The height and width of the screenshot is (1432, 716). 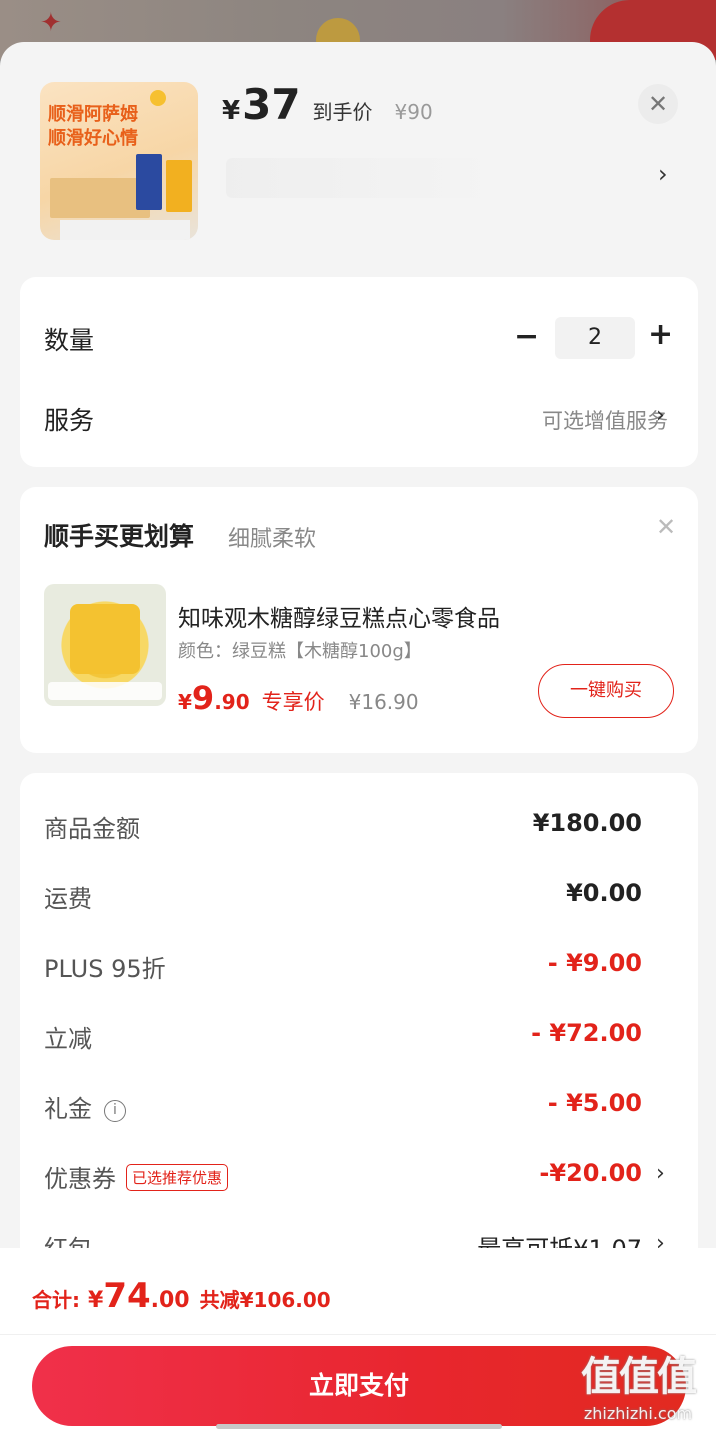 I want to click on watermark-site: zhizhizhi.com, so click(x=638, y=1413).